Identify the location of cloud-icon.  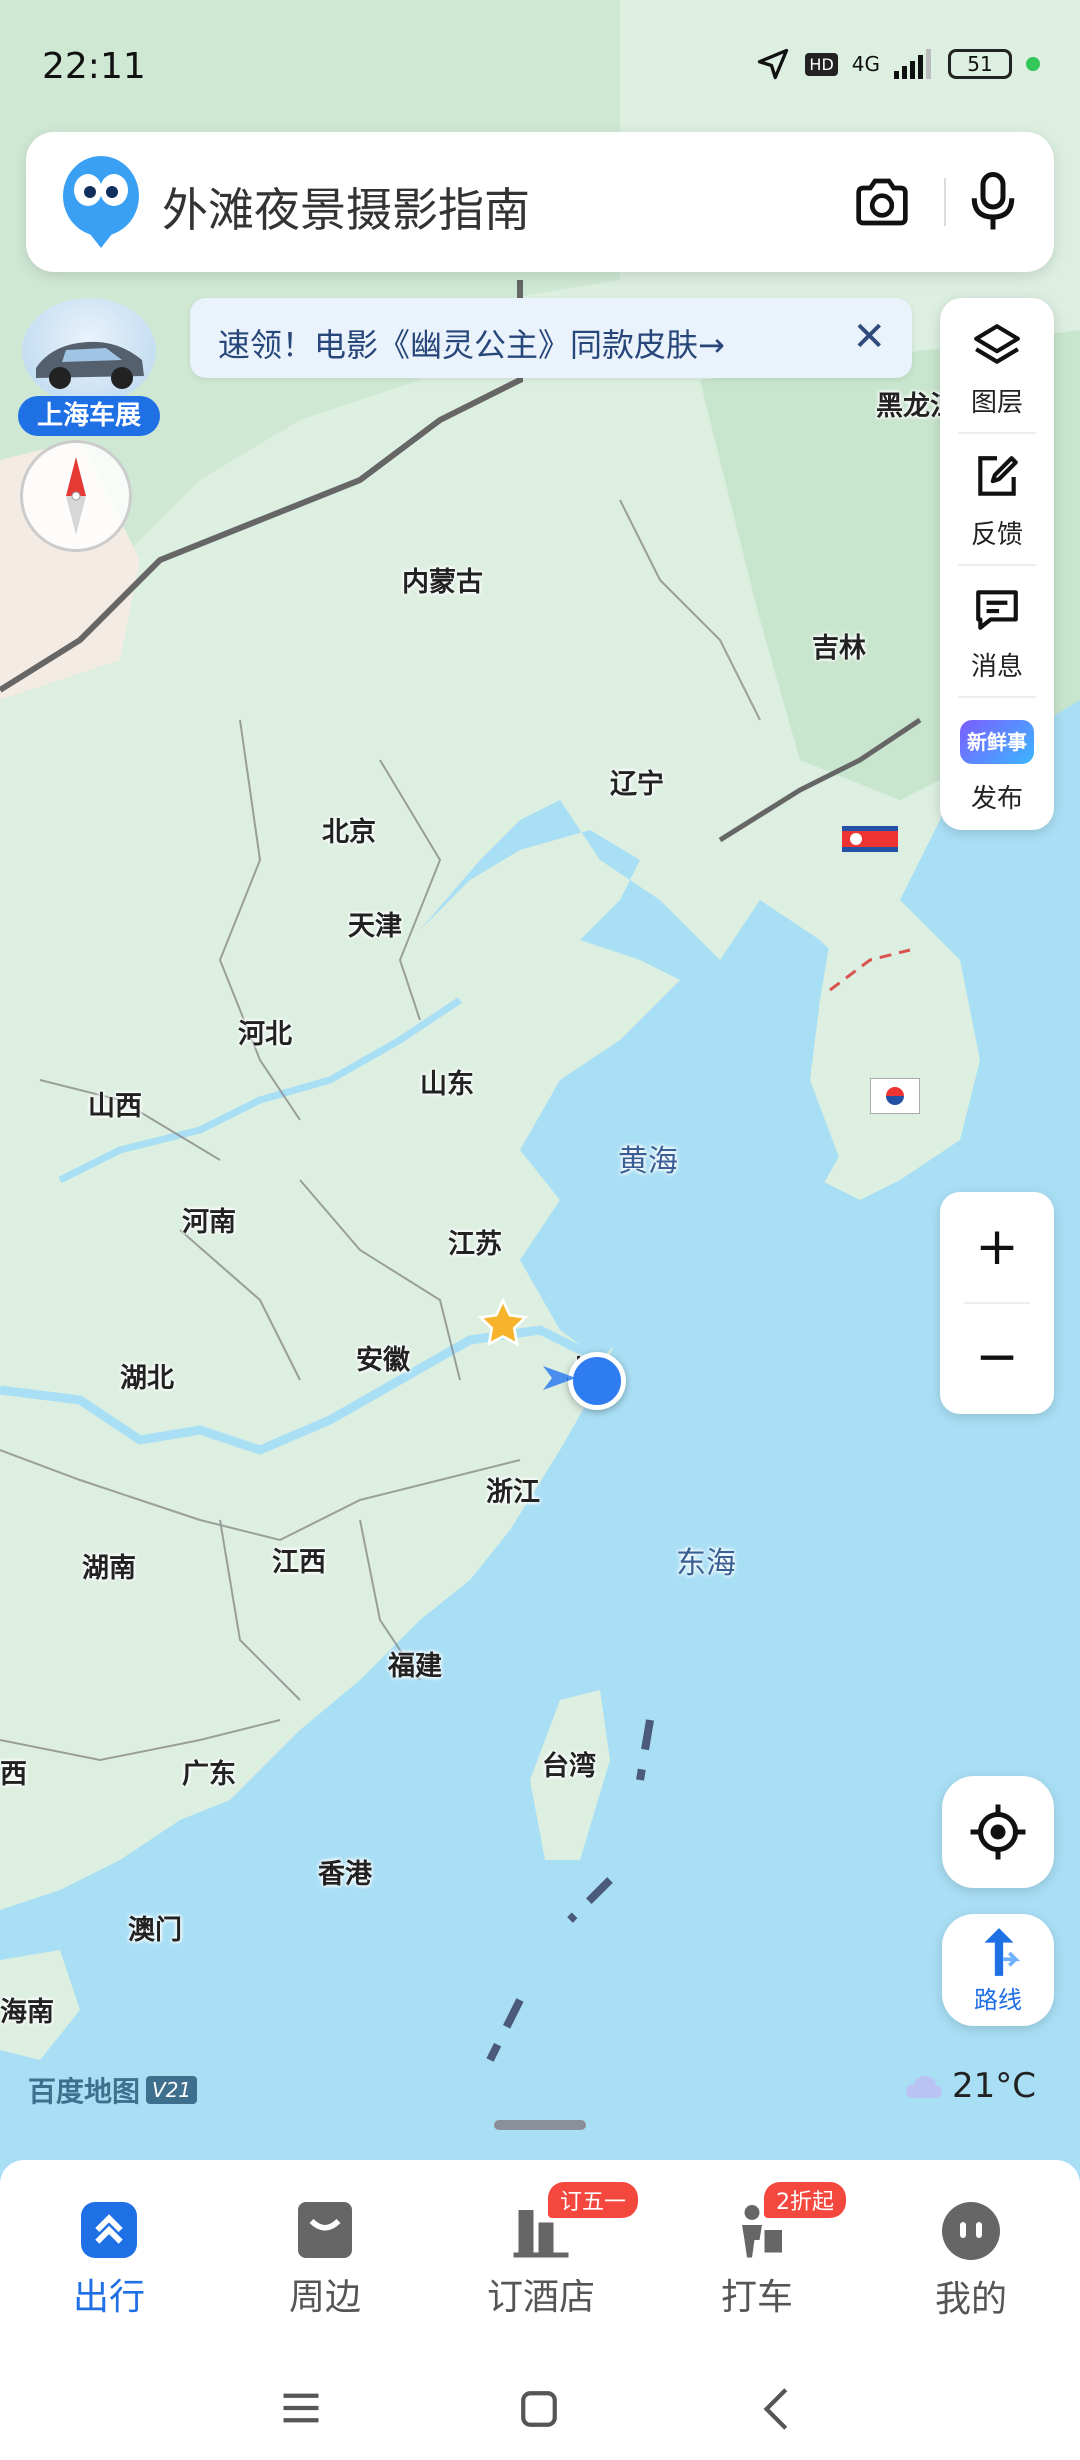
(924, 2087).